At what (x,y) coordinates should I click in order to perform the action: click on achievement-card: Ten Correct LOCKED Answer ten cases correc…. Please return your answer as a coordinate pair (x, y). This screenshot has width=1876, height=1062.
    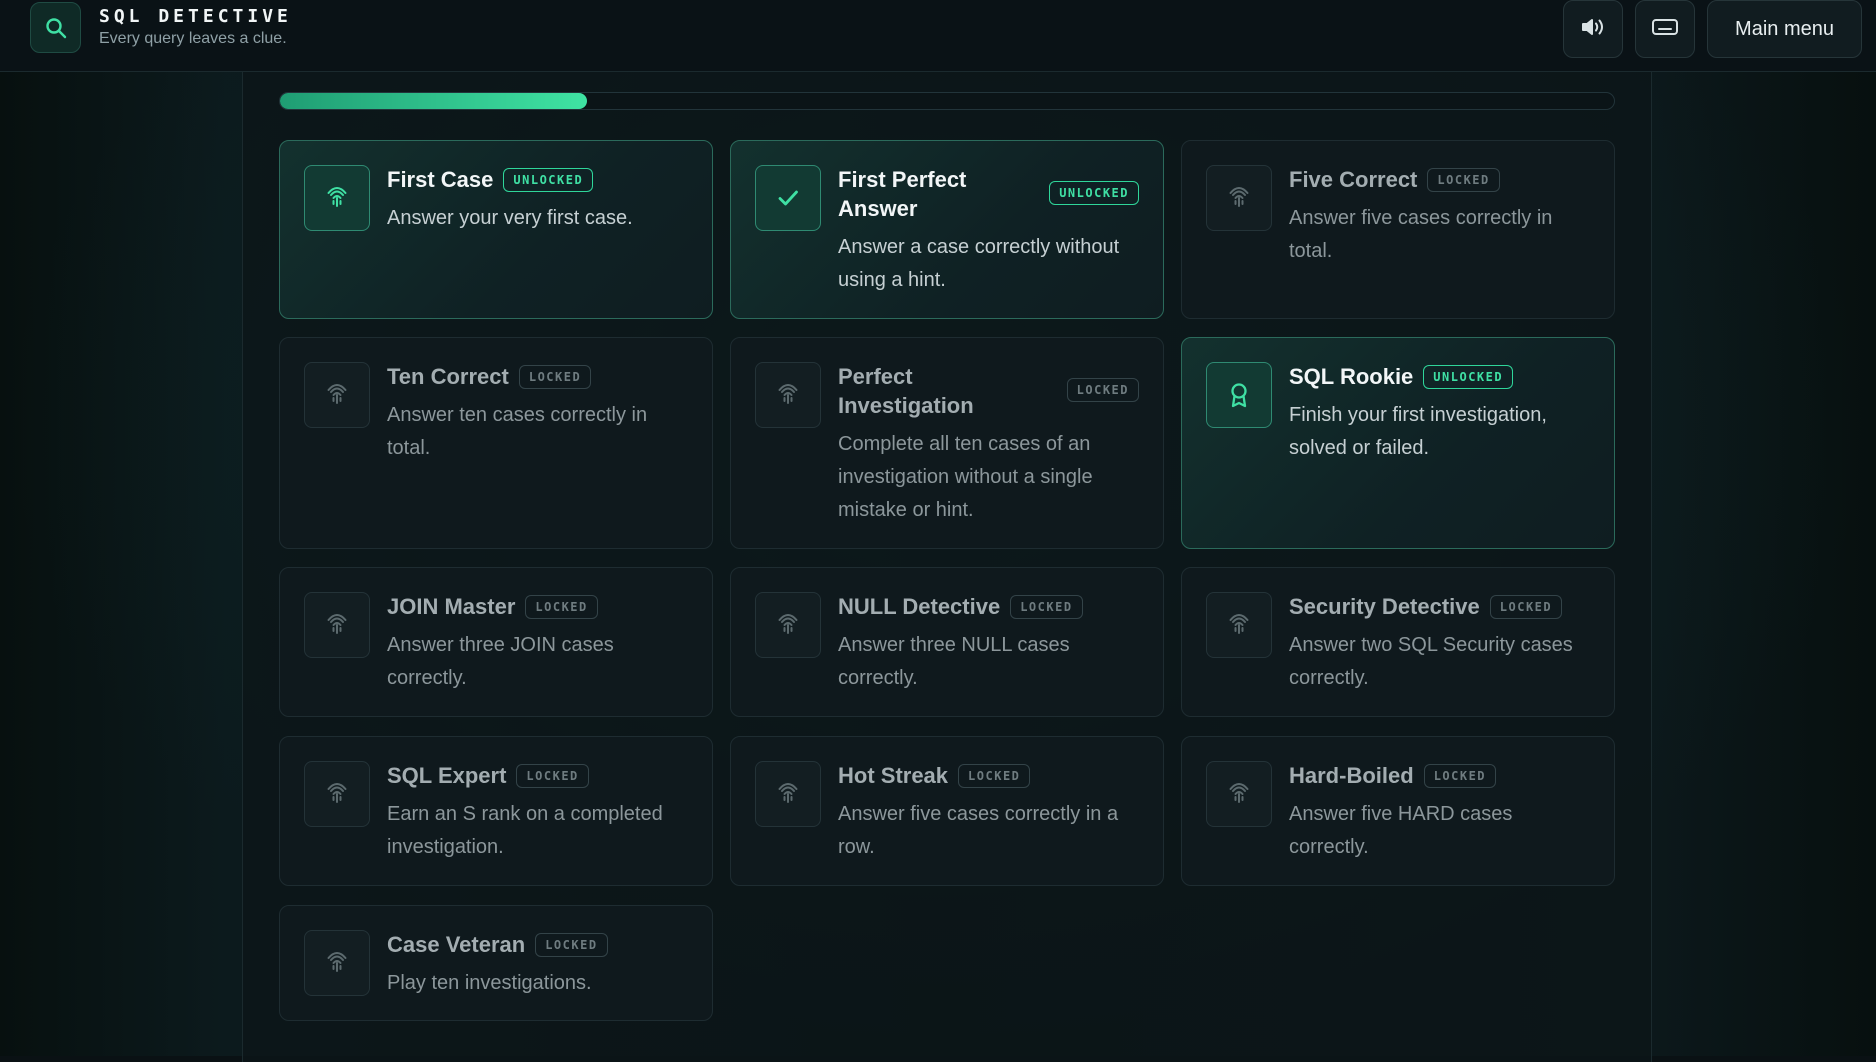
    Looking at the image, I should click on (496, 443).